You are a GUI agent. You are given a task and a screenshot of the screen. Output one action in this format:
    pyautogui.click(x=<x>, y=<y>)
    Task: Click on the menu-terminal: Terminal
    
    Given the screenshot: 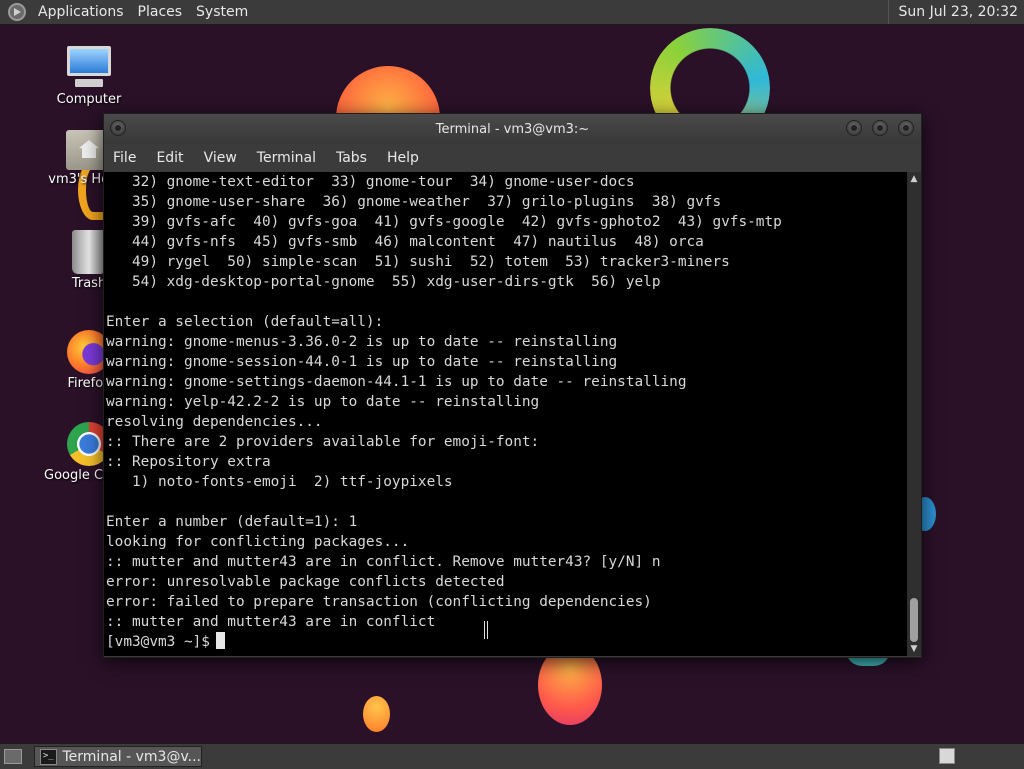 What is the action you would take?
    pyautogui.click(x=286, y=158)
    